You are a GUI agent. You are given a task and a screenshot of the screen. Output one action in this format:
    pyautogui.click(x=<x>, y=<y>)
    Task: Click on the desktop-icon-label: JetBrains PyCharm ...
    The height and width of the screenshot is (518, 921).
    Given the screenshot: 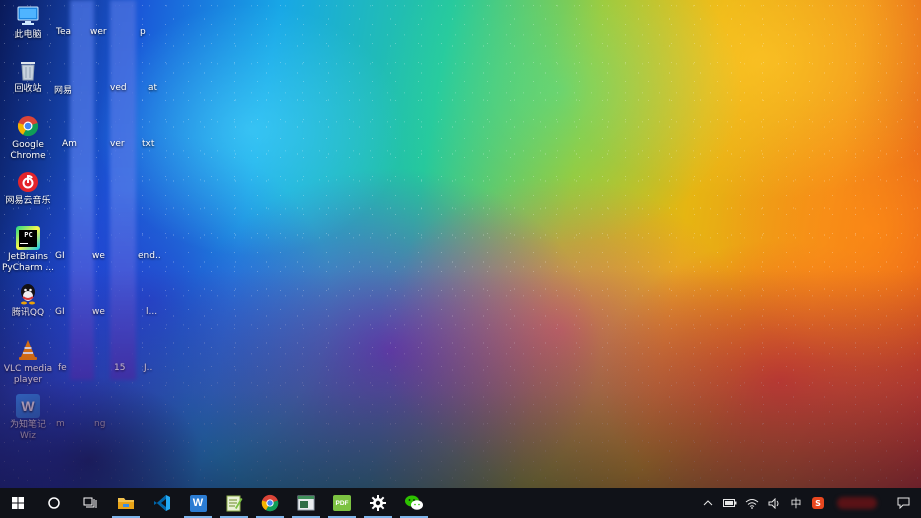 What is the action you would take?
    pyautogui.click(x=27, y=262)
    